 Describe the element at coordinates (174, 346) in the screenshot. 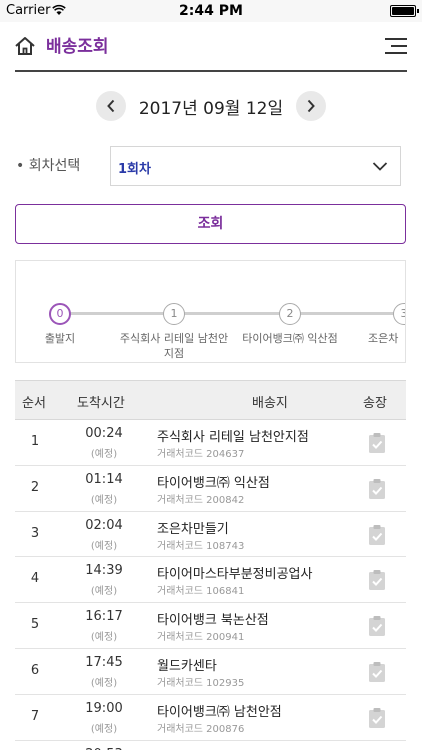

I see `stop-label-1: 주식회사 리테일 남천안 지점` at that location.